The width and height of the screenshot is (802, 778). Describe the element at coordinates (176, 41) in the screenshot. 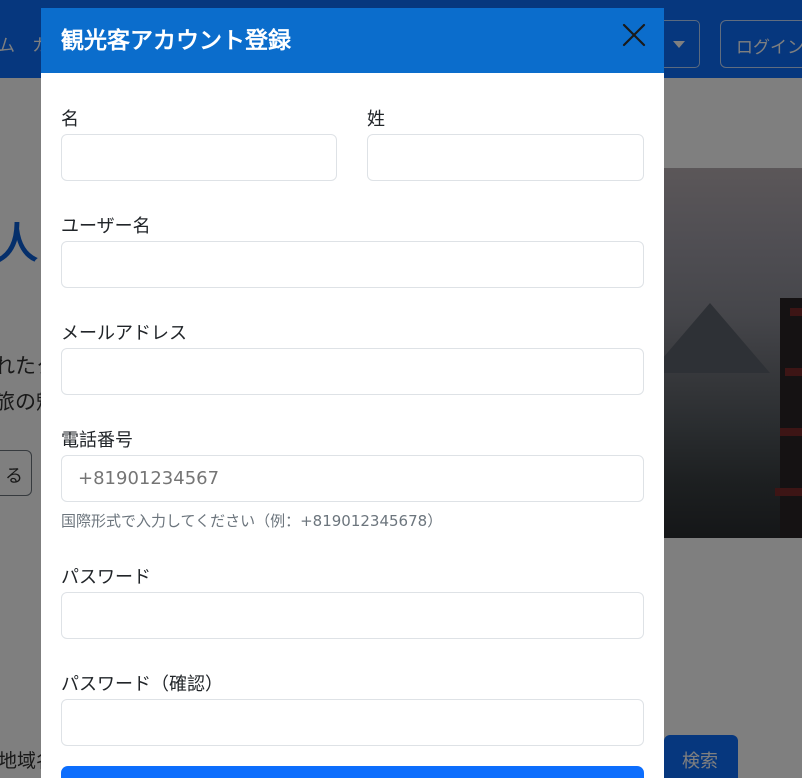

I see `modal-title: 観光客アカウント登録` at that location.